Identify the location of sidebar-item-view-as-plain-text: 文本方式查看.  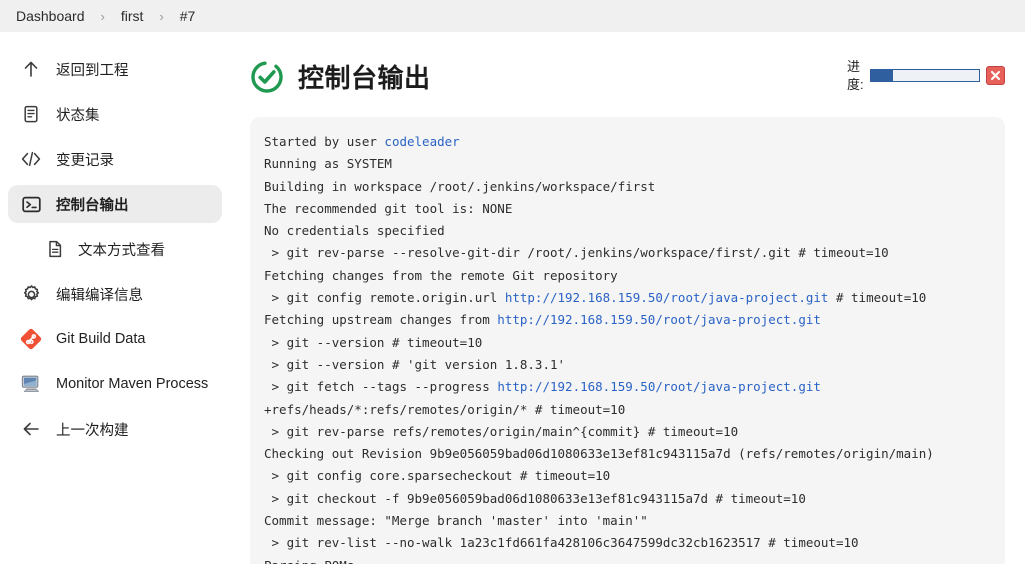
(115, 249).